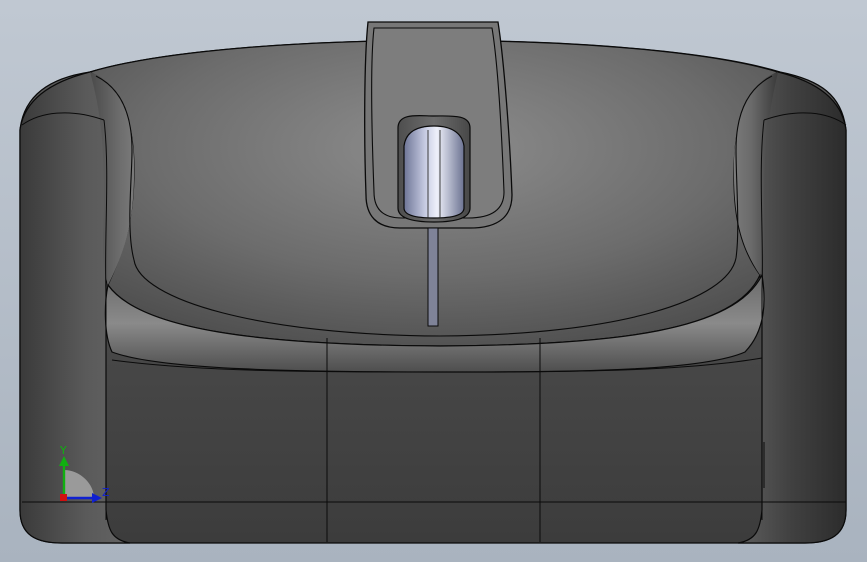 This screenshot has width=867, height=562. I want to click on scroll-wheel, so click(434, 172).